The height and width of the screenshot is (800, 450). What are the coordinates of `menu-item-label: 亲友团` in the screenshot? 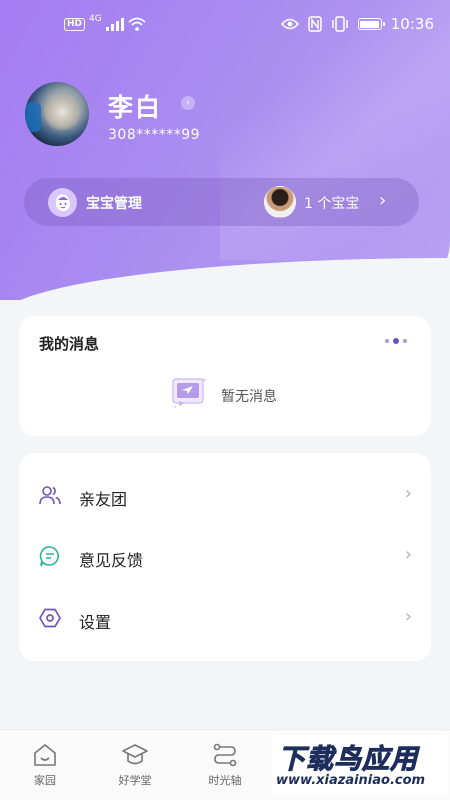 It's located at (103, 499).